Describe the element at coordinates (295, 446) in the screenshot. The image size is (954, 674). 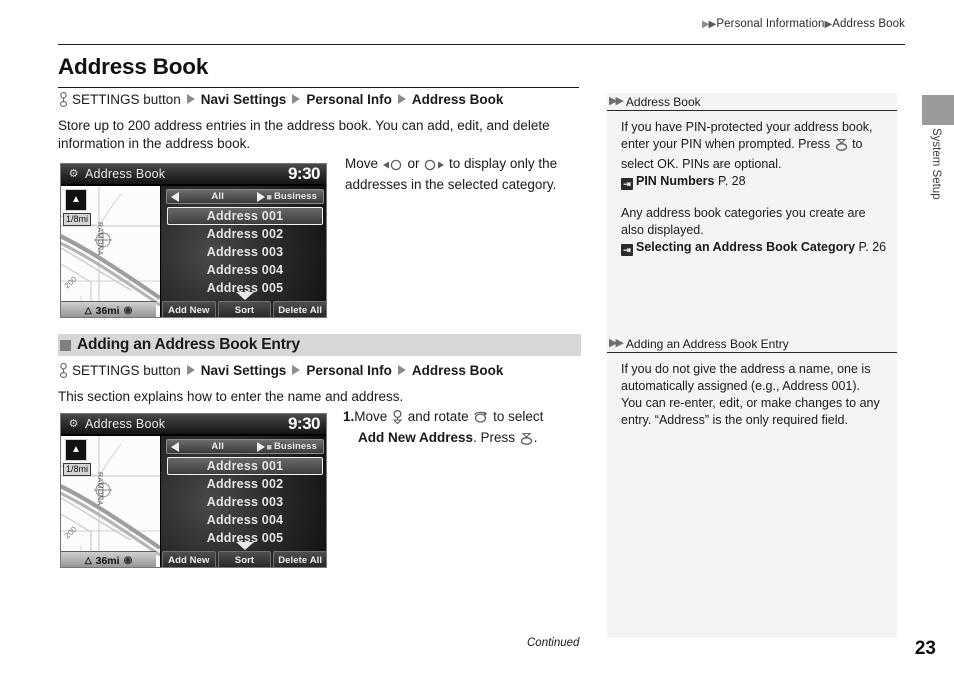
I see `category-next-label-2: Business` at that location.